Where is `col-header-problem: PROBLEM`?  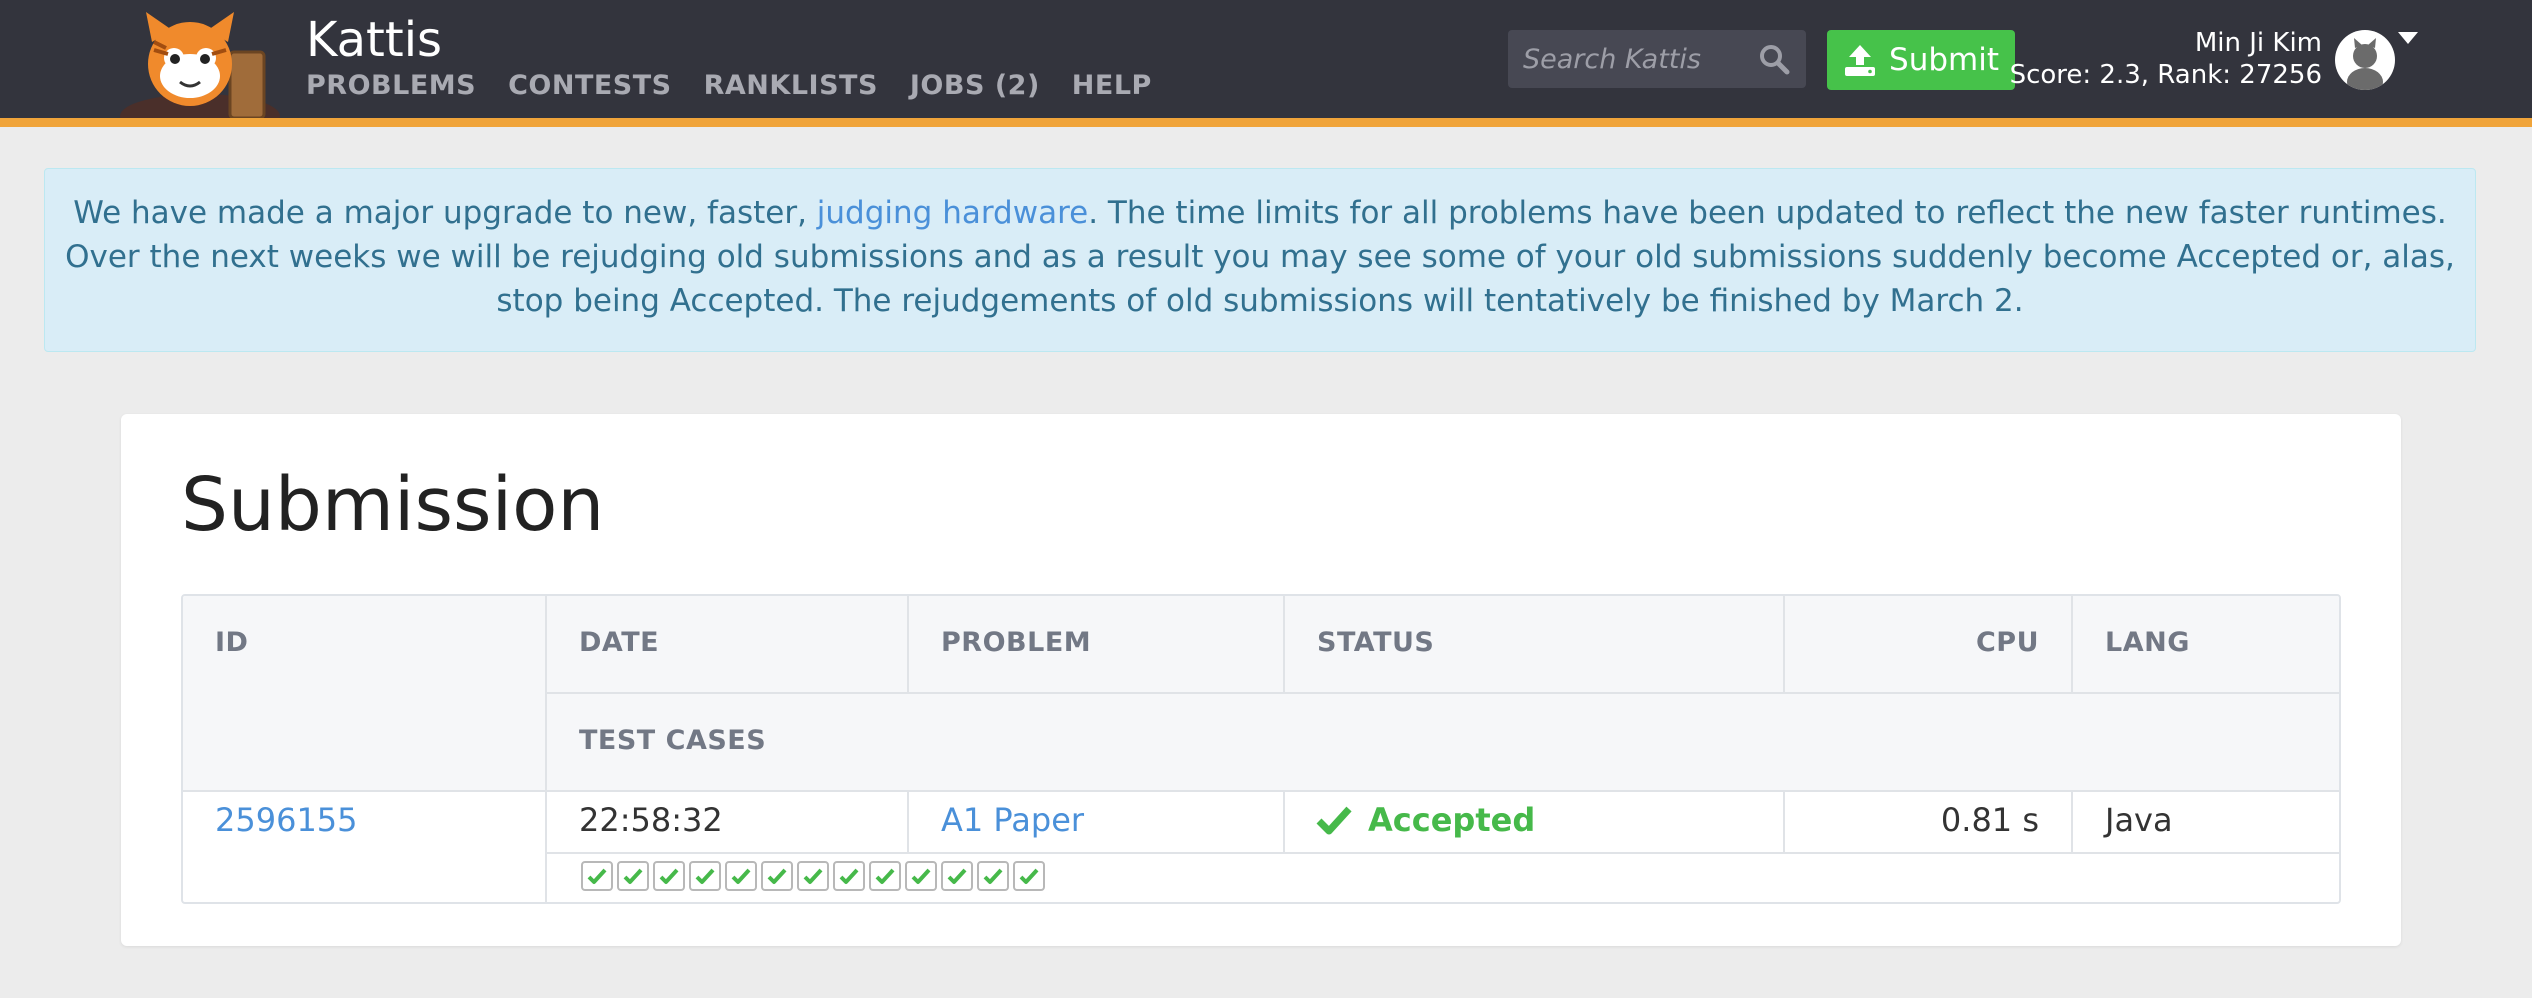
col-header-problem: PROBLEM is located at coordinates (1016, 642).